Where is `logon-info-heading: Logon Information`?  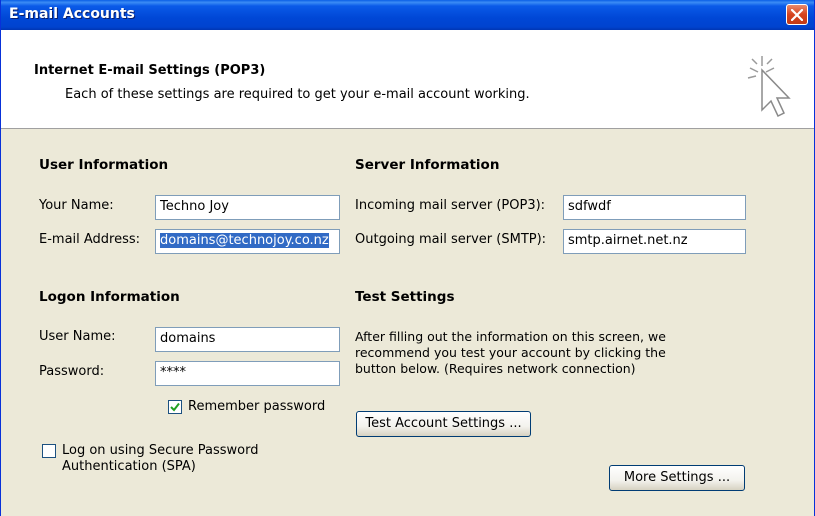
logon-info-heading: Logon Information is located at coordinates (109, 297).